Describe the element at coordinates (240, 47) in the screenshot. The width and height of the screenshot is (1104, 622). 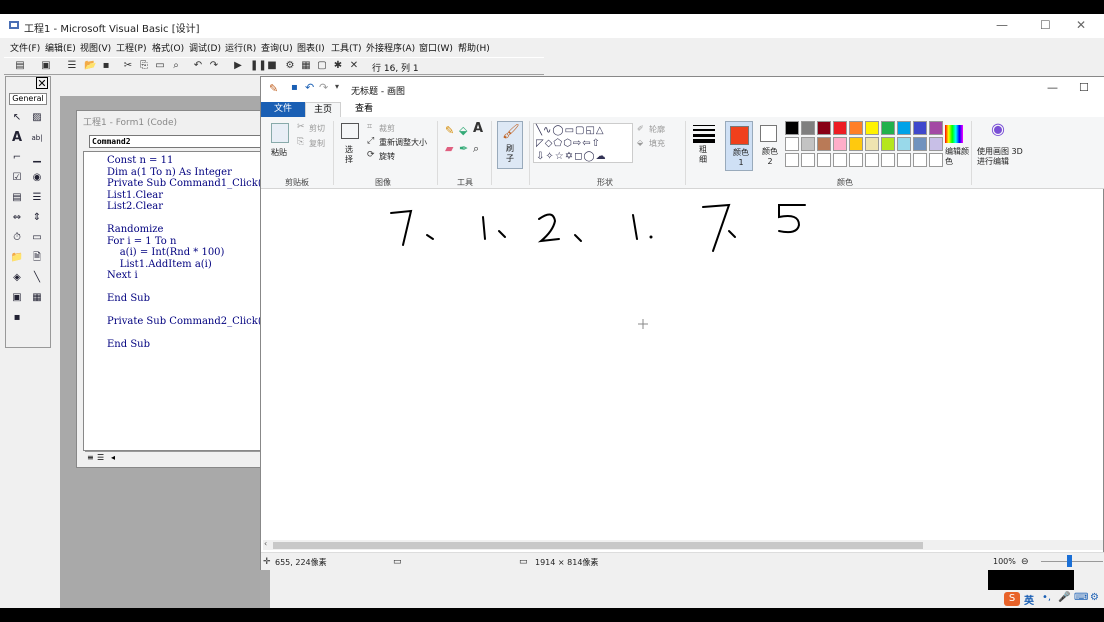
I see `menu-run: 运行(R)` at that location.